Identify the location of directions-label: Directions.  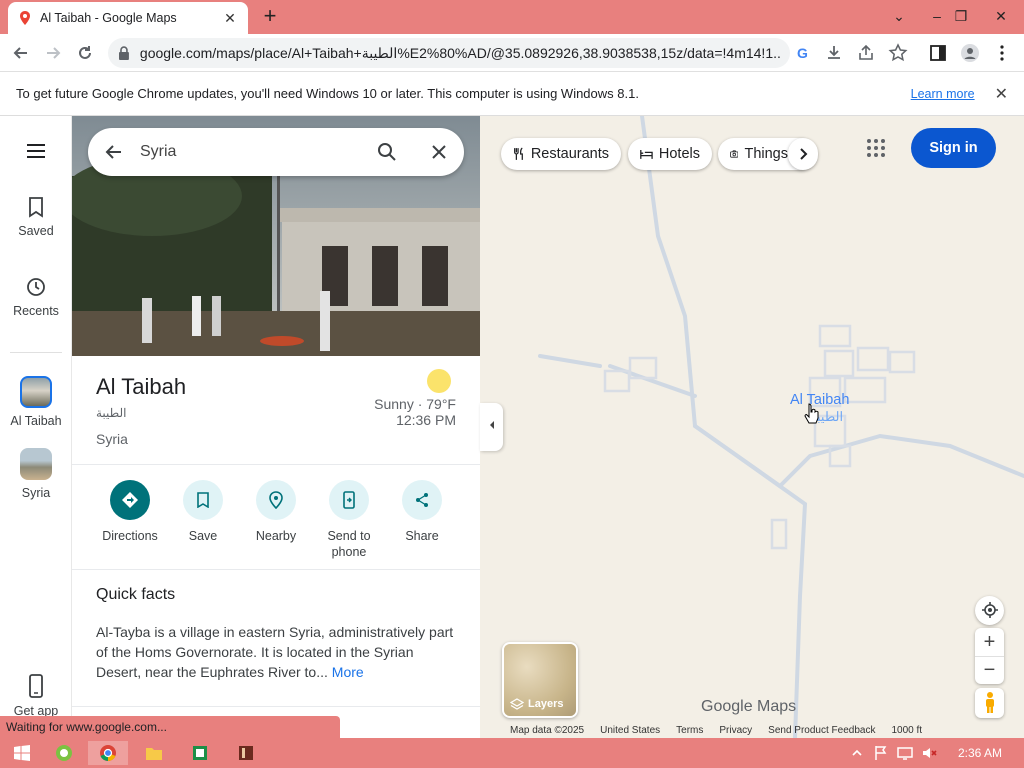
(130, 536).